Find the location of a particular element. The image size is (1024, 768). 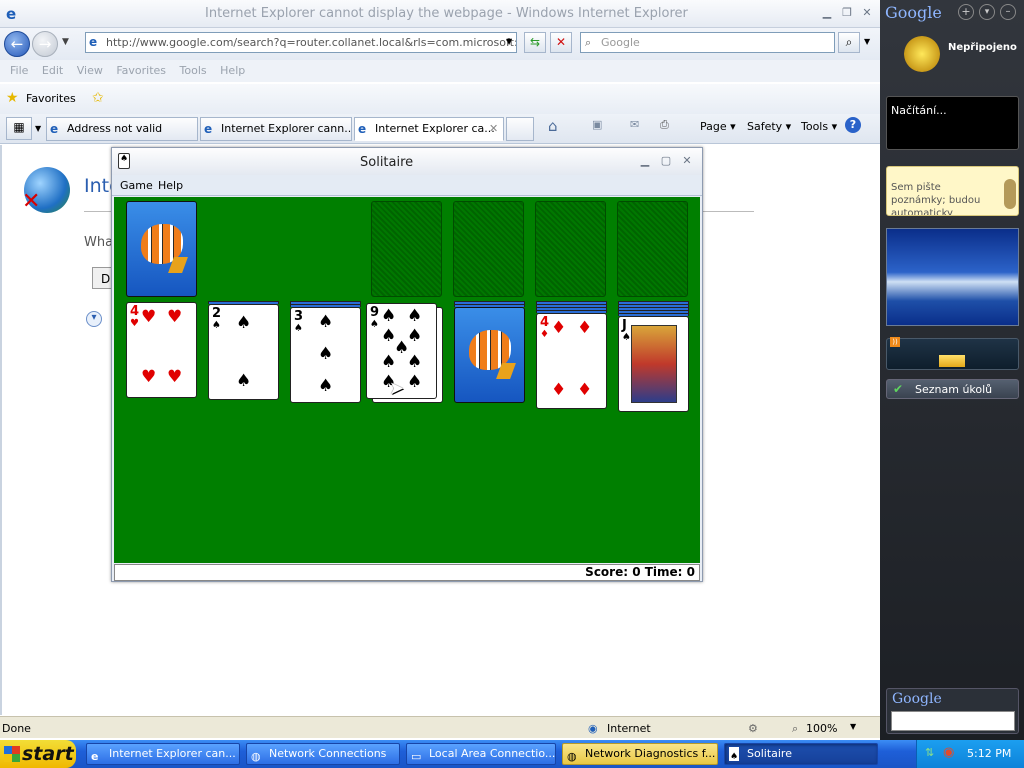

solitaire-icon: ♠ is located at coordinates (734, 754).